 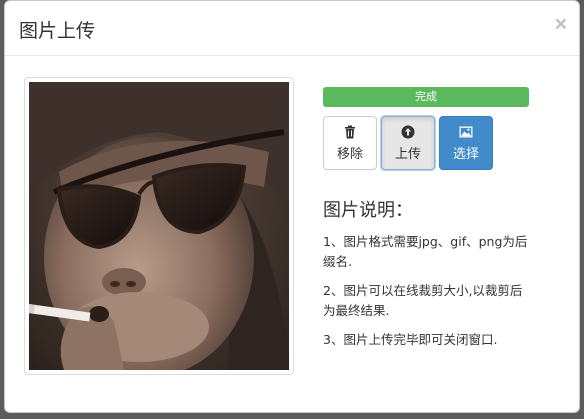 What do you see at coordinates (292, 28) in the screenshot?
I see `dialog-header: 图片上传 ×` at bounding box center [292, 28].